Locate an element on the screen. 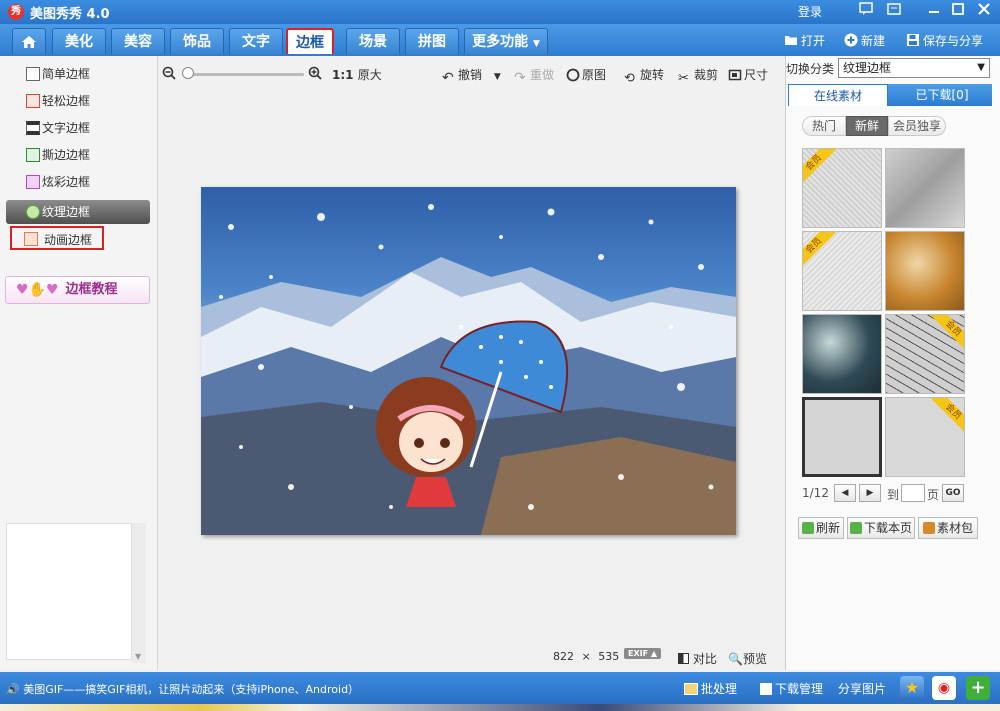 Image resolution: width=1000 pixels, height=711 pixels. promo-text: 美图GIF——搞笑GIF相机，让照片动起来（支持iPhone、Android） is located at coordinates (191, 689).